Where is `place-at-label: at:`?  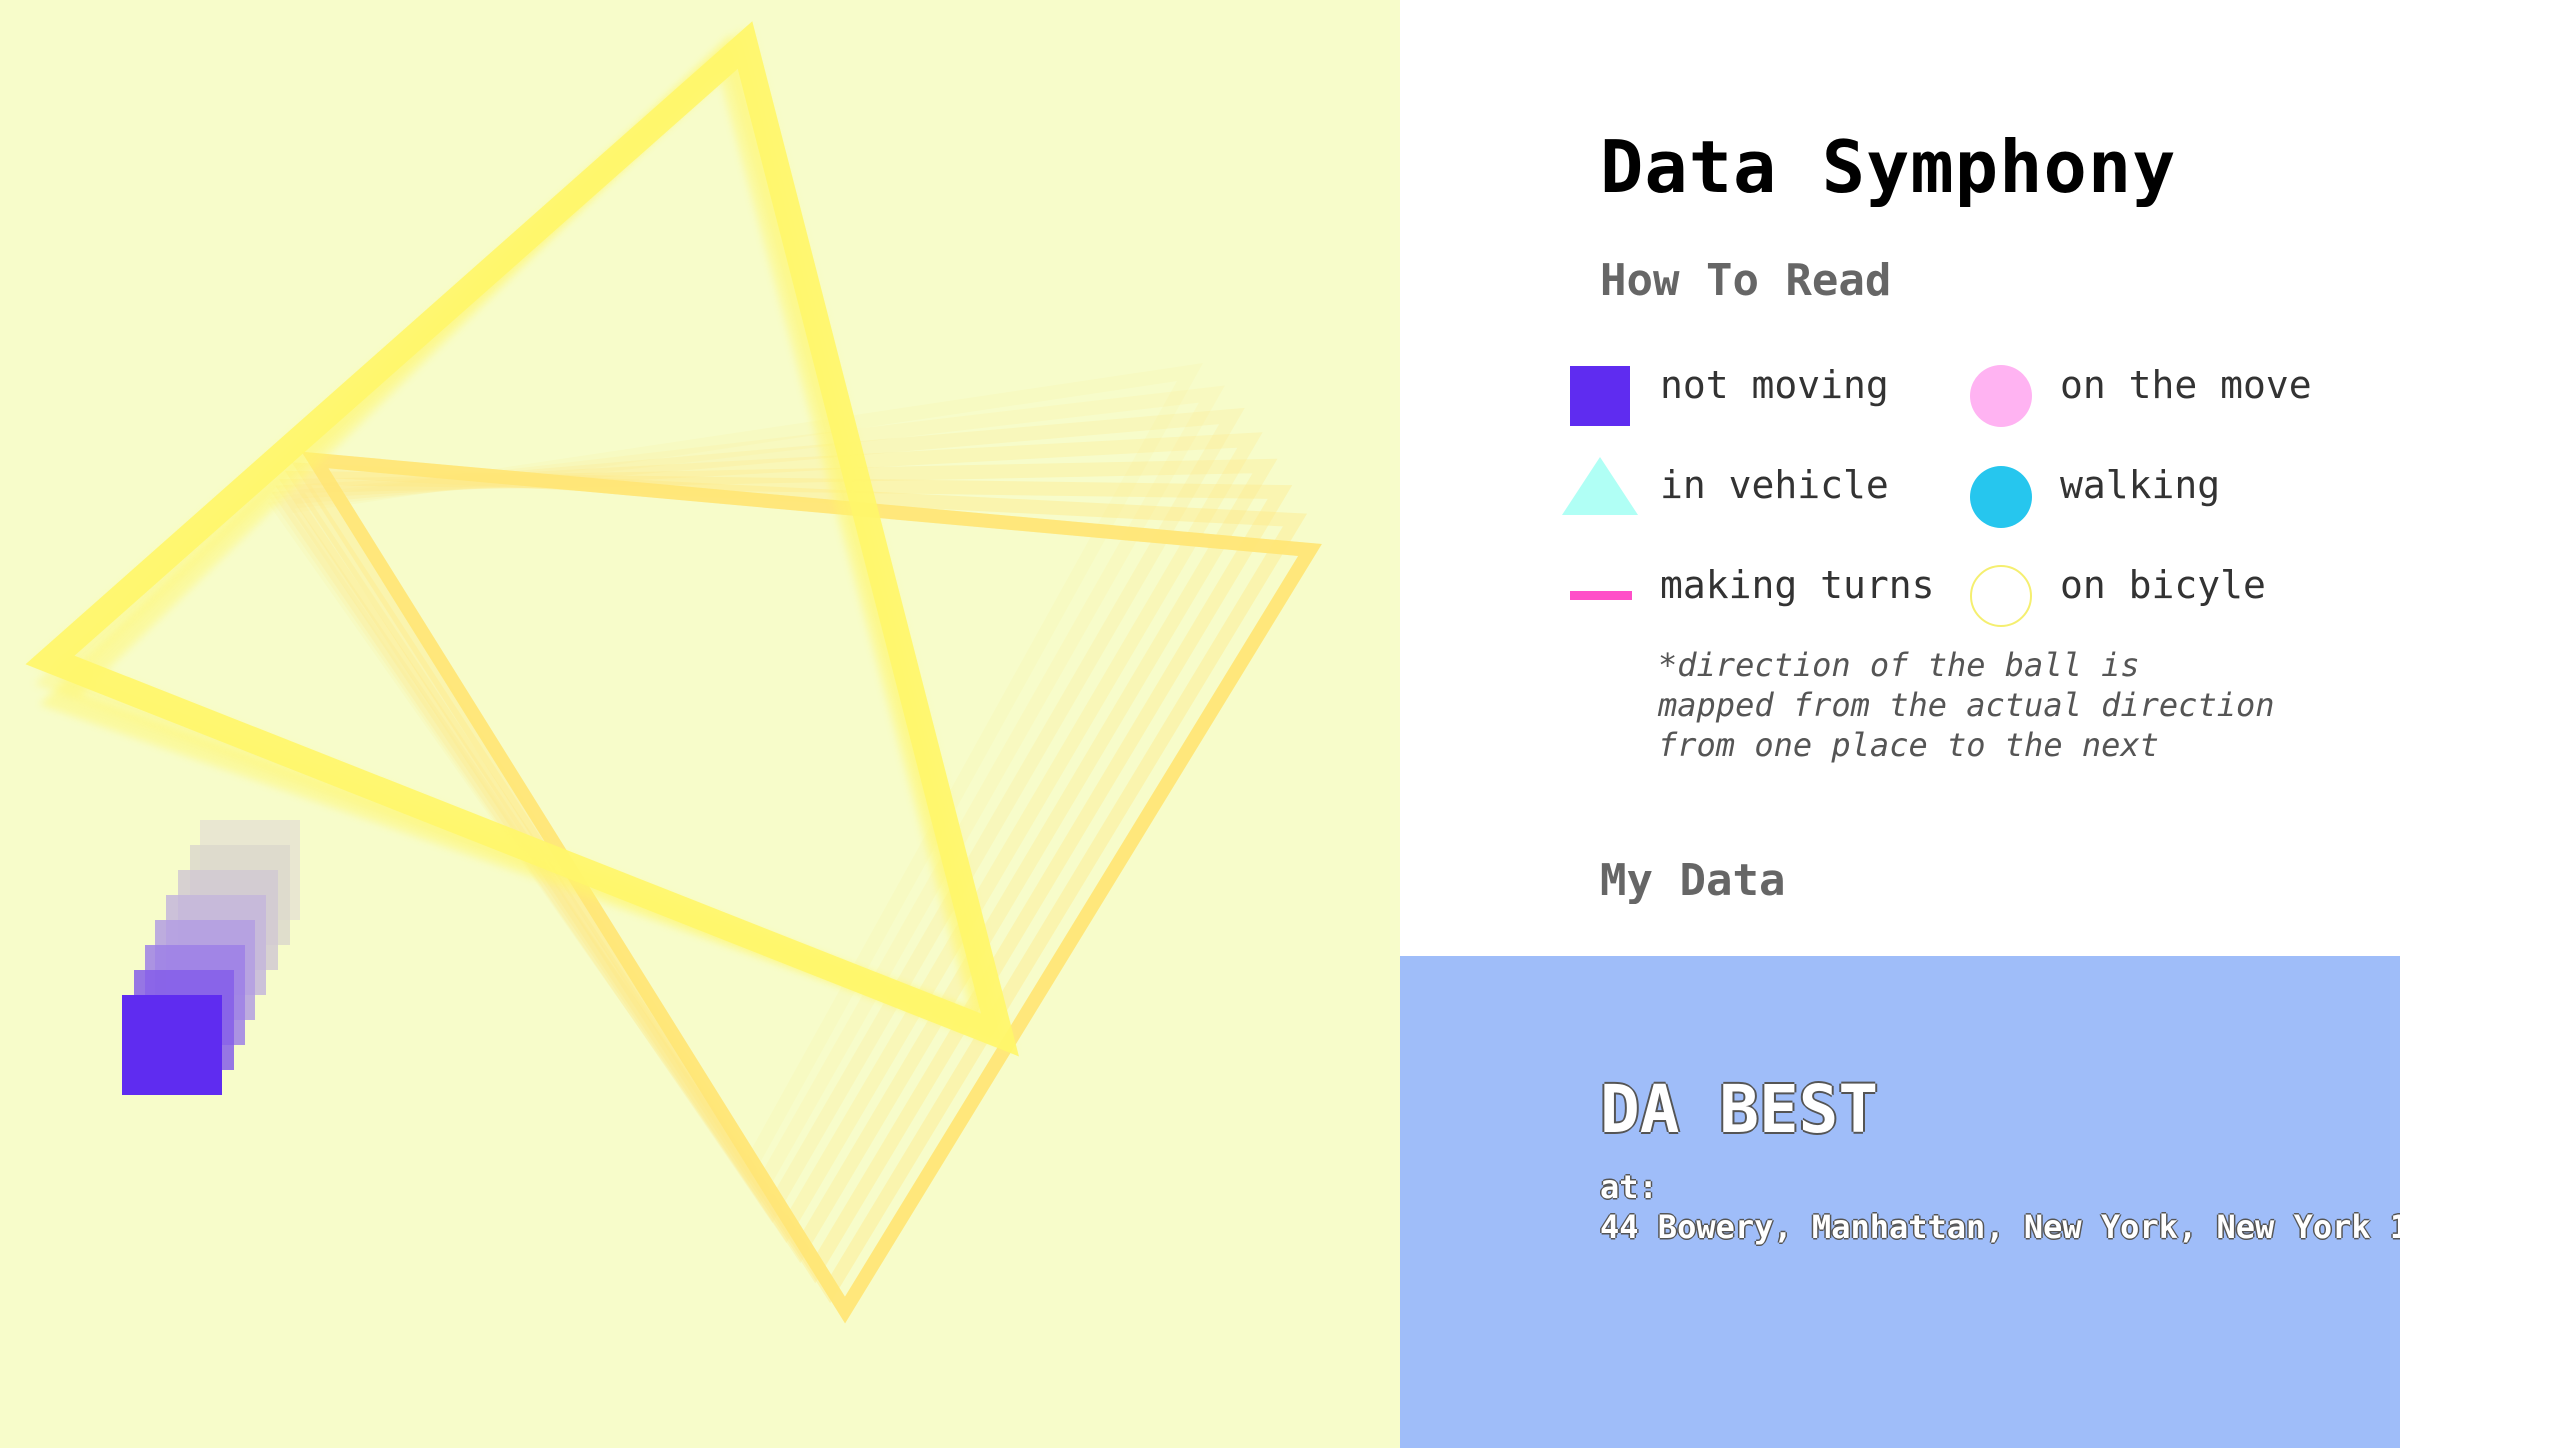 place-at-label: at: is located at coordinates (1629, 1187).